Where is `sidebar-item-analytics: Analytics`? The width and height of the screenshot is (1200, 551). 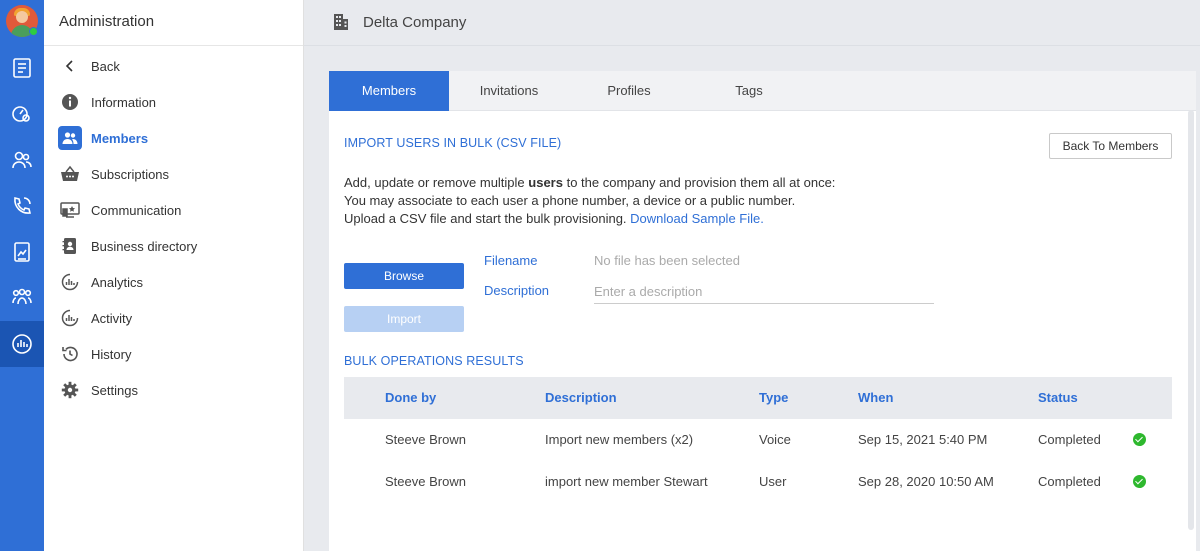
sidebar-item-analytics: Analytics is located at coordinates (100, 282).